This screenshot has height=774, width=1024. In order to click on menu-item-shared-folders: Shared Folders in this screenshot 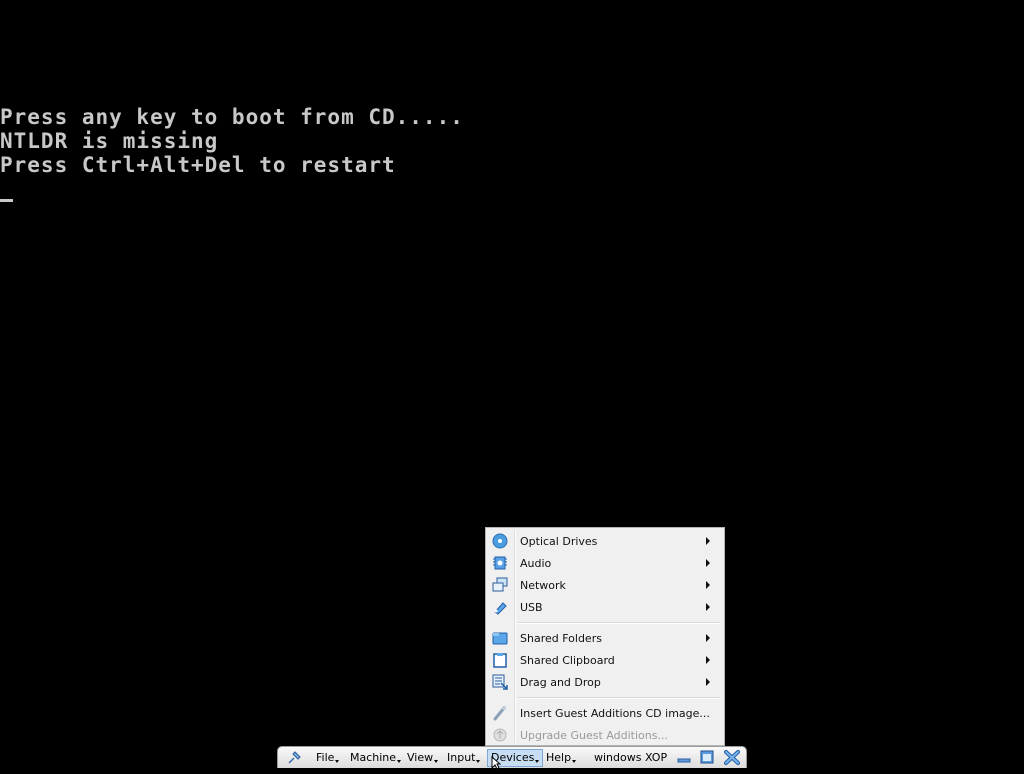, I will do `click(605, 638)`.